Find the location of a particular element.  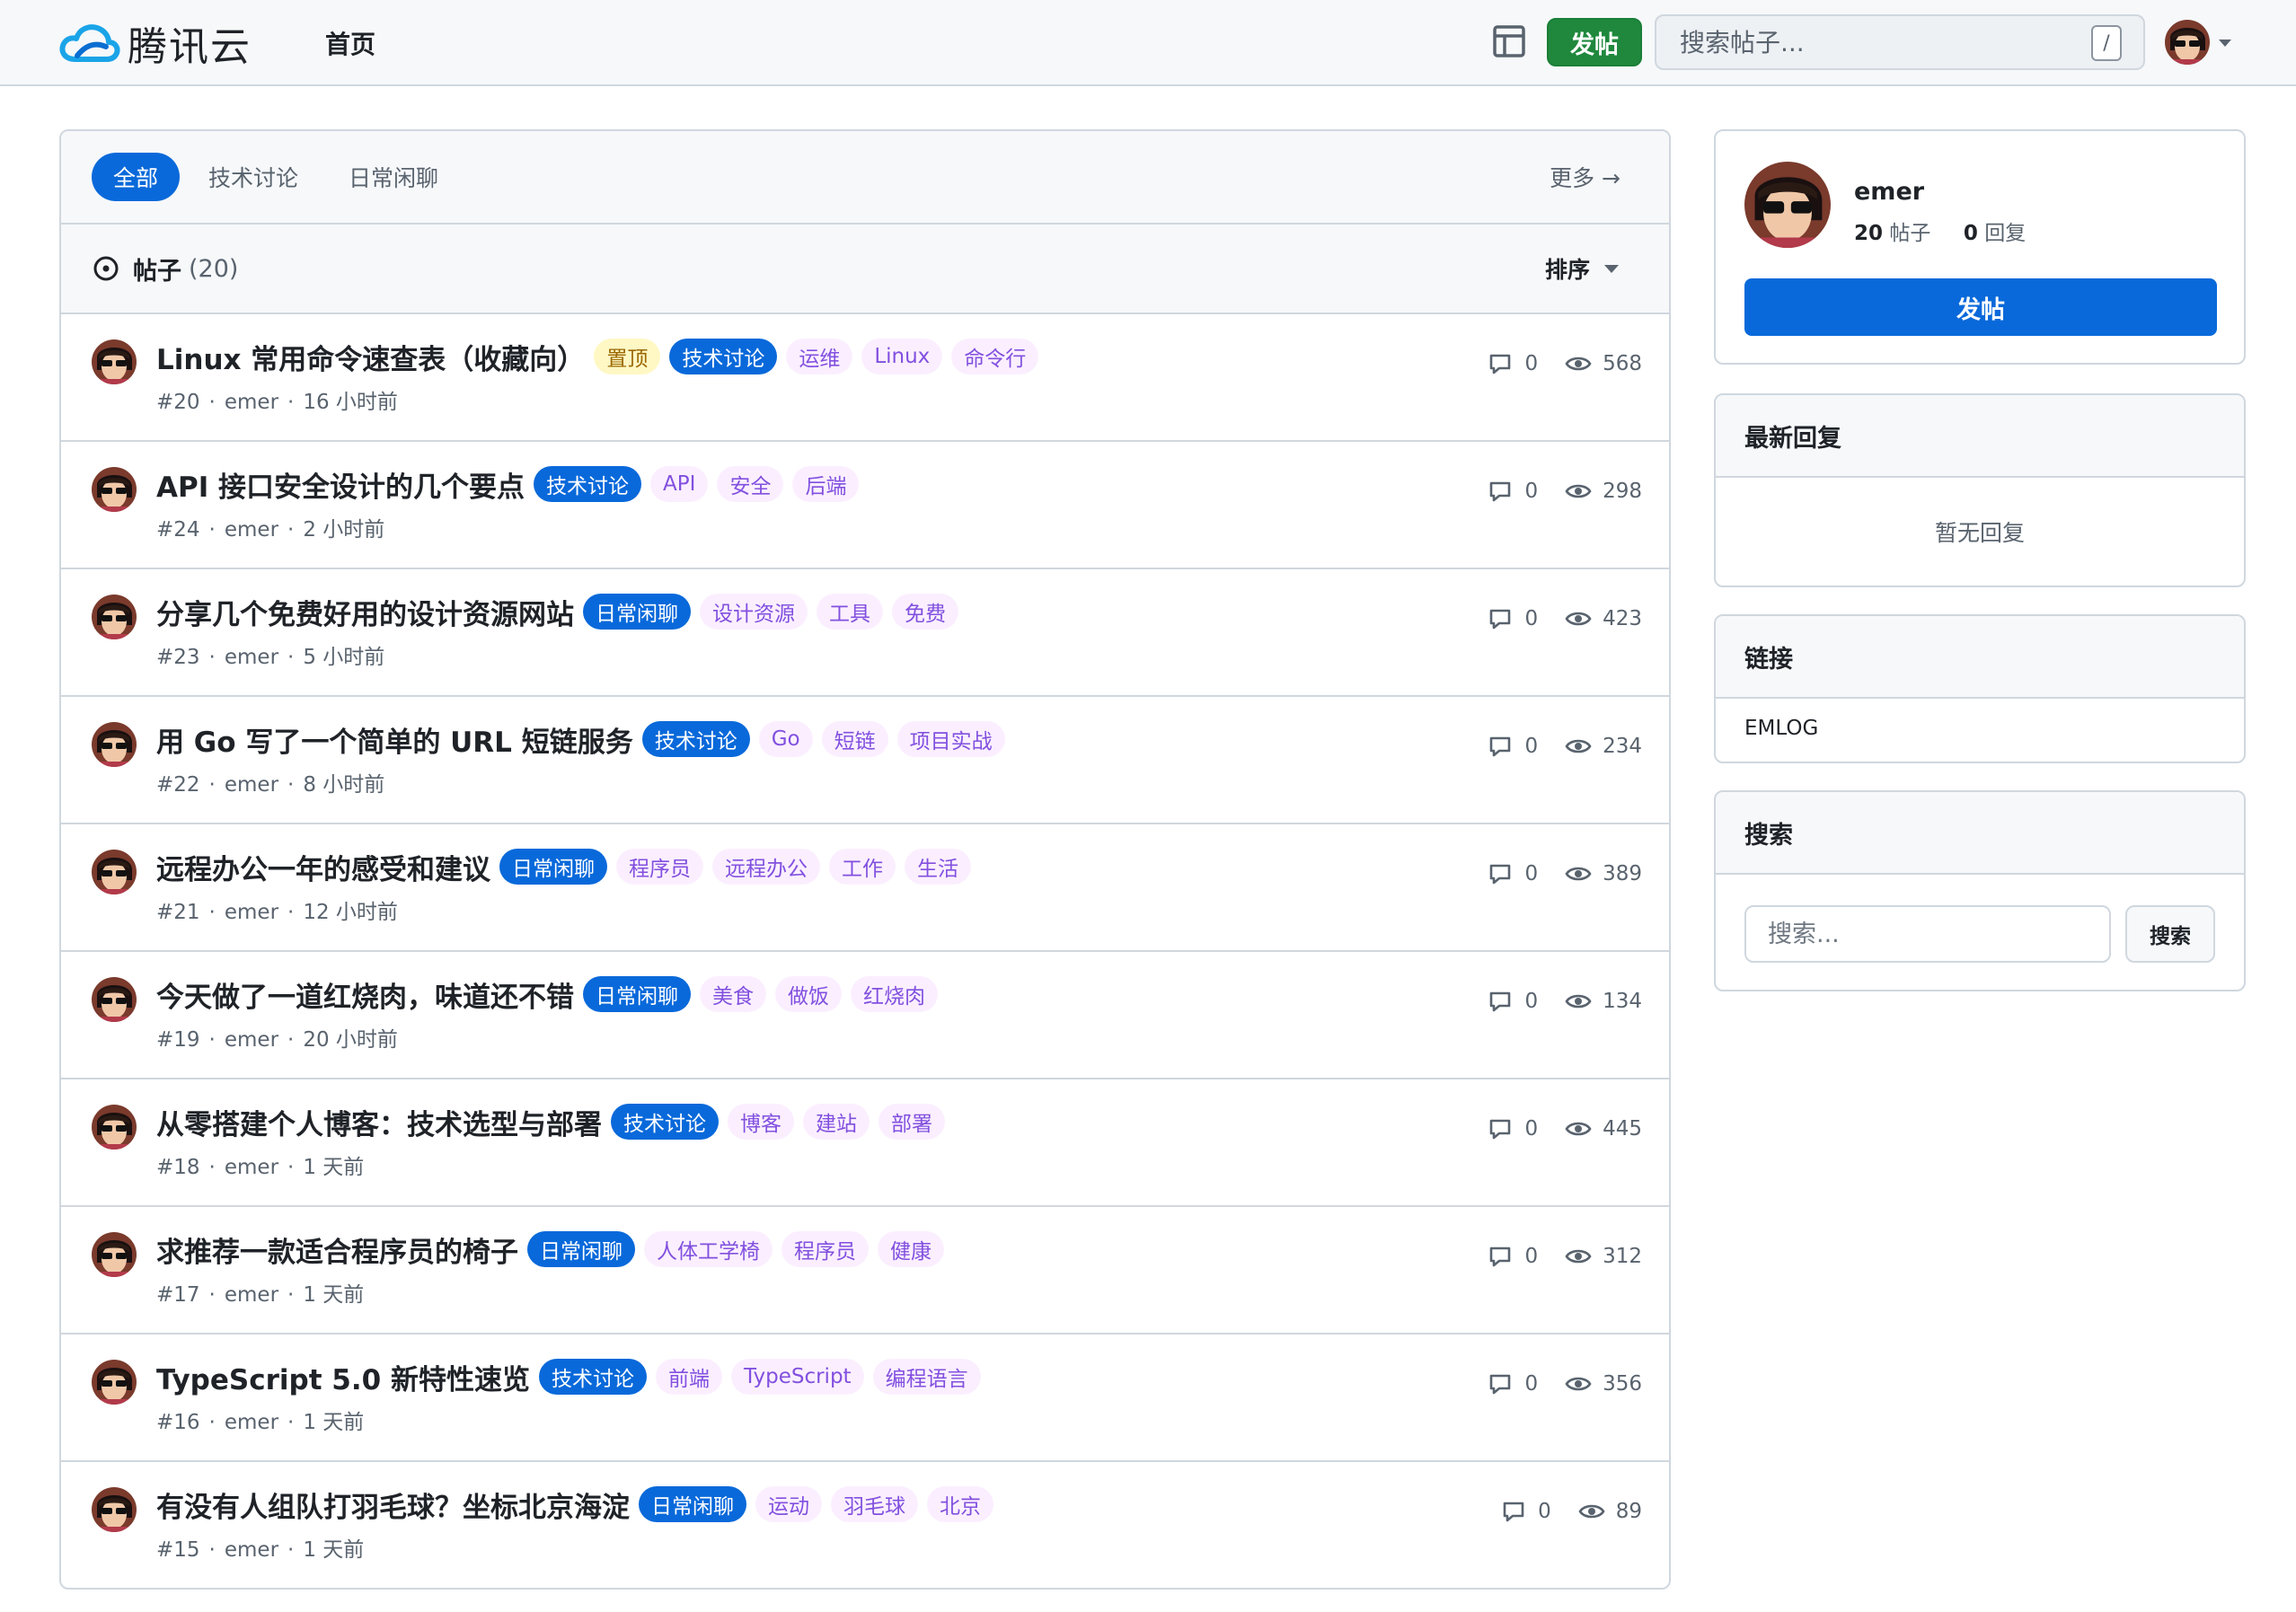

nav-home-link: 首页 is located at coordinates (350, 43).